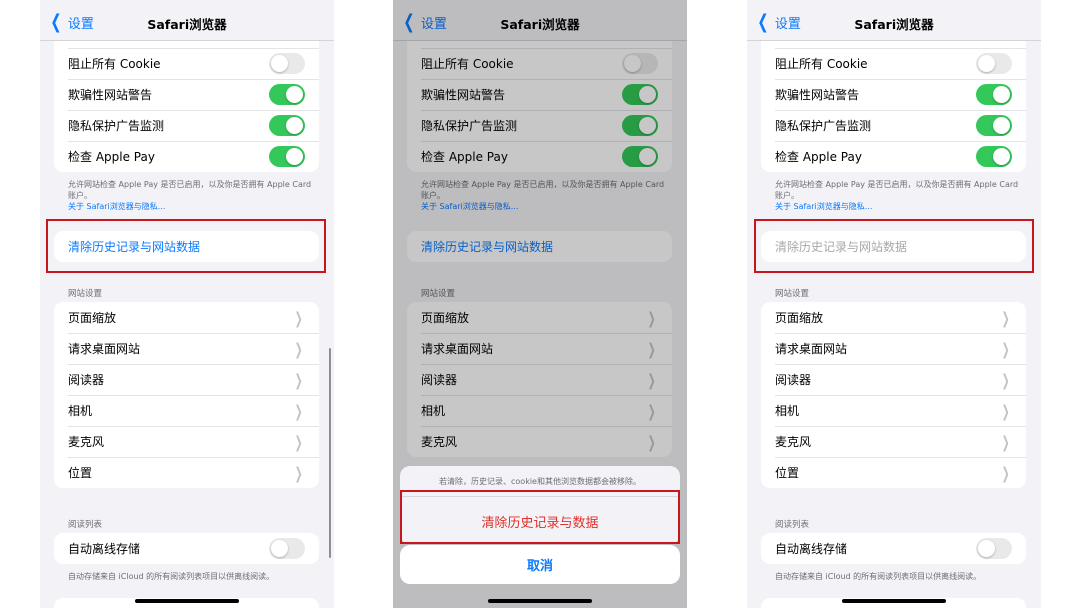  Describe the element at coordinates (329, 453) in the screenshot. I see `scrollbar` at that location.